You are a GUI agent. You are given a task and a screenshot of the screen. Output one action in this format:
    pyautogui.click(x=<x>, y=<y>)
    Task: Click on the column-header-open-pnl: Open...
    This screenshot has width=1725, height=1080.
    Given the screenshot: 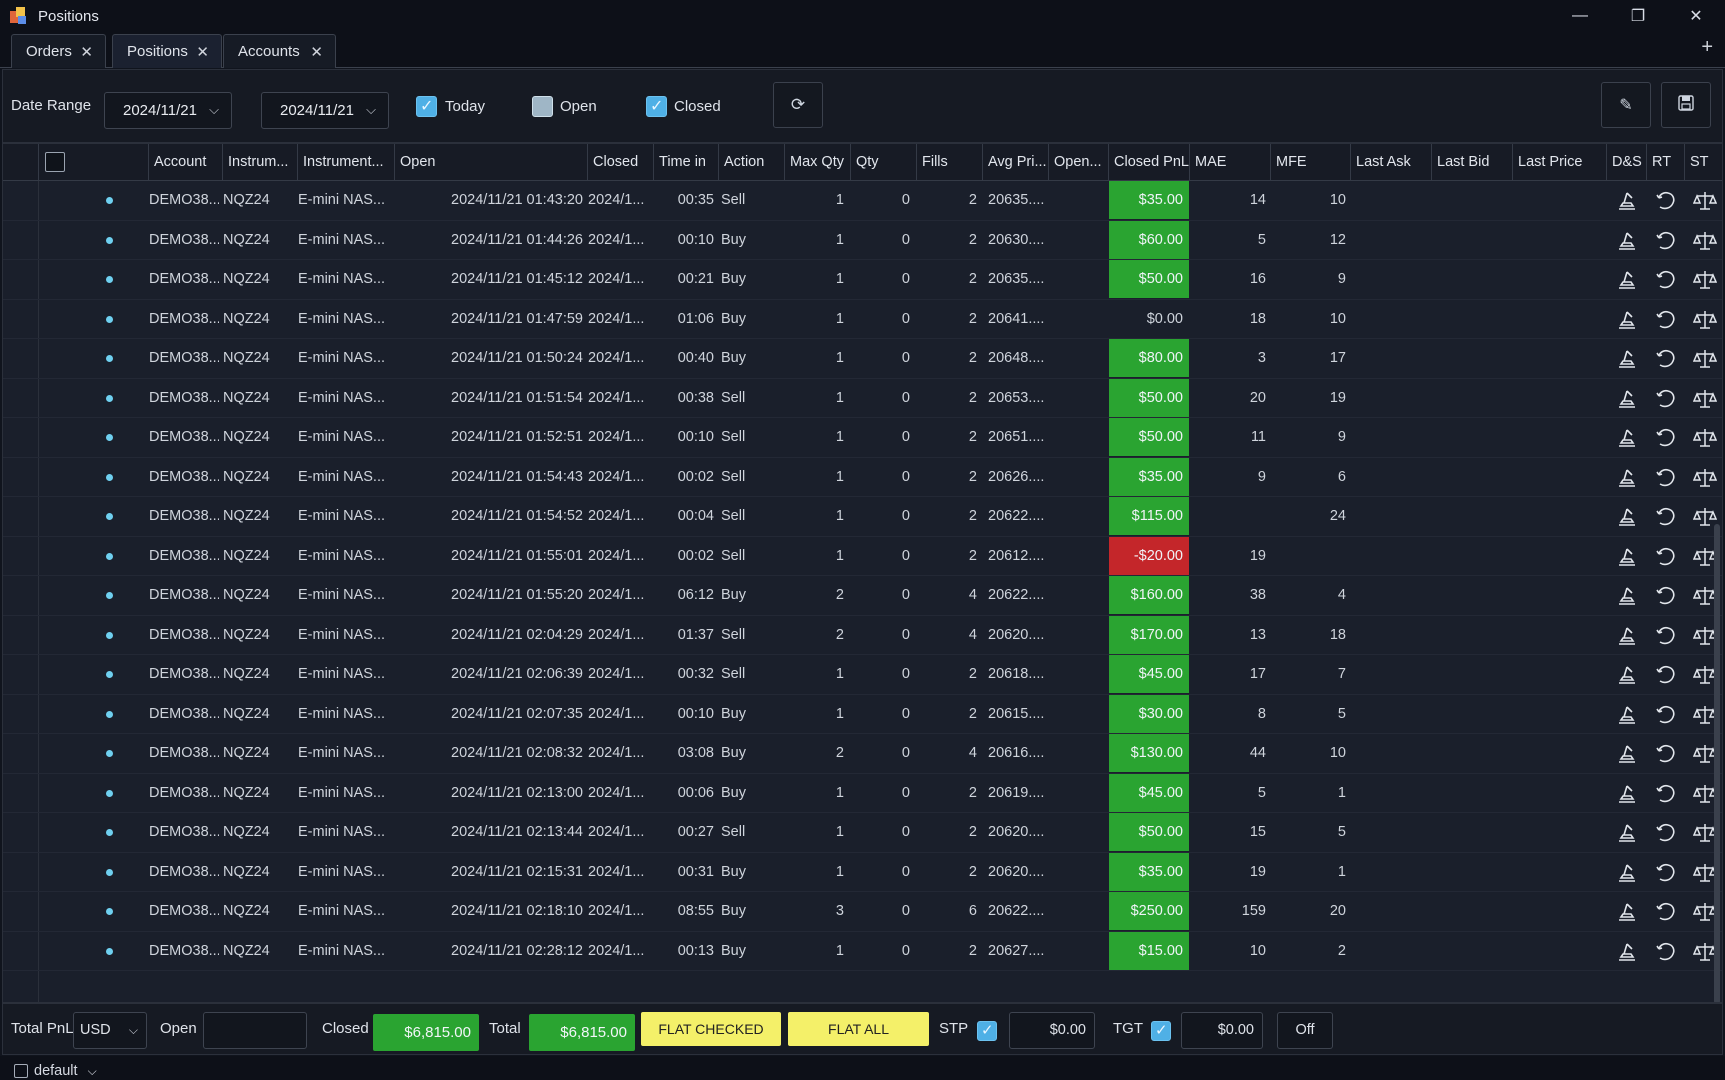 What is the action you would take?
    pyautogui.click(x=1079, y=162)
    